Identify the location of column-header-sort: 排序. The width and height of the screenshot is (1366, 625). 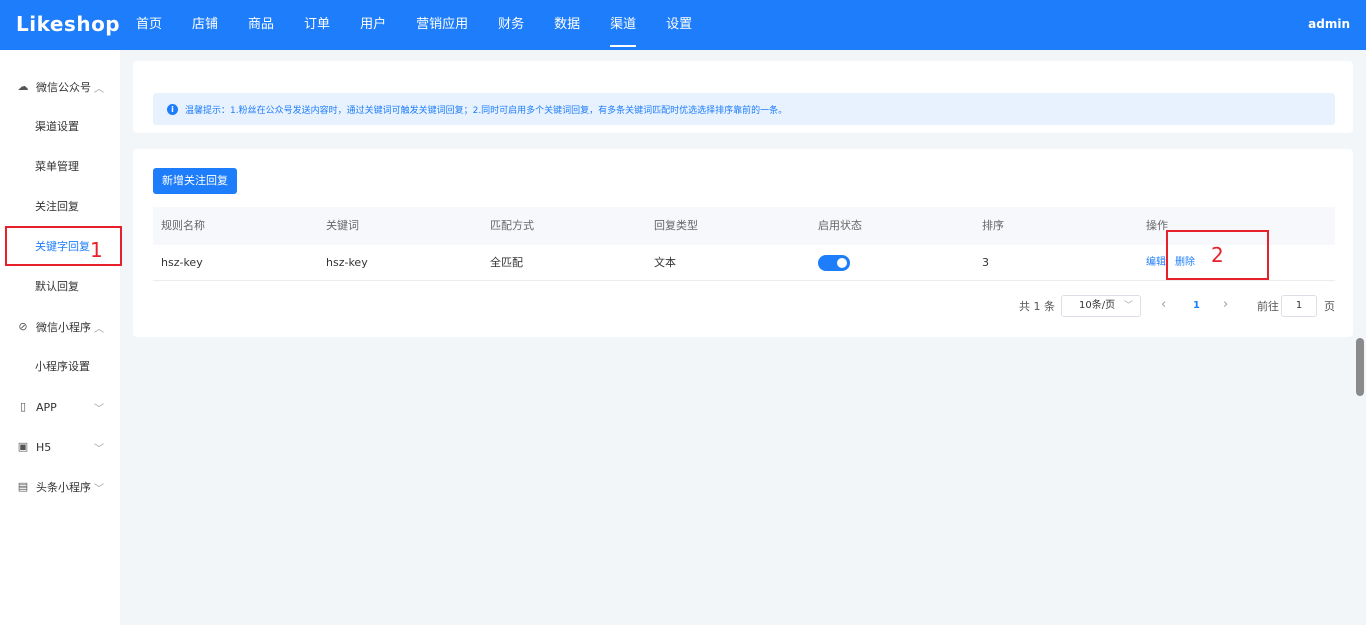
(993, 225).